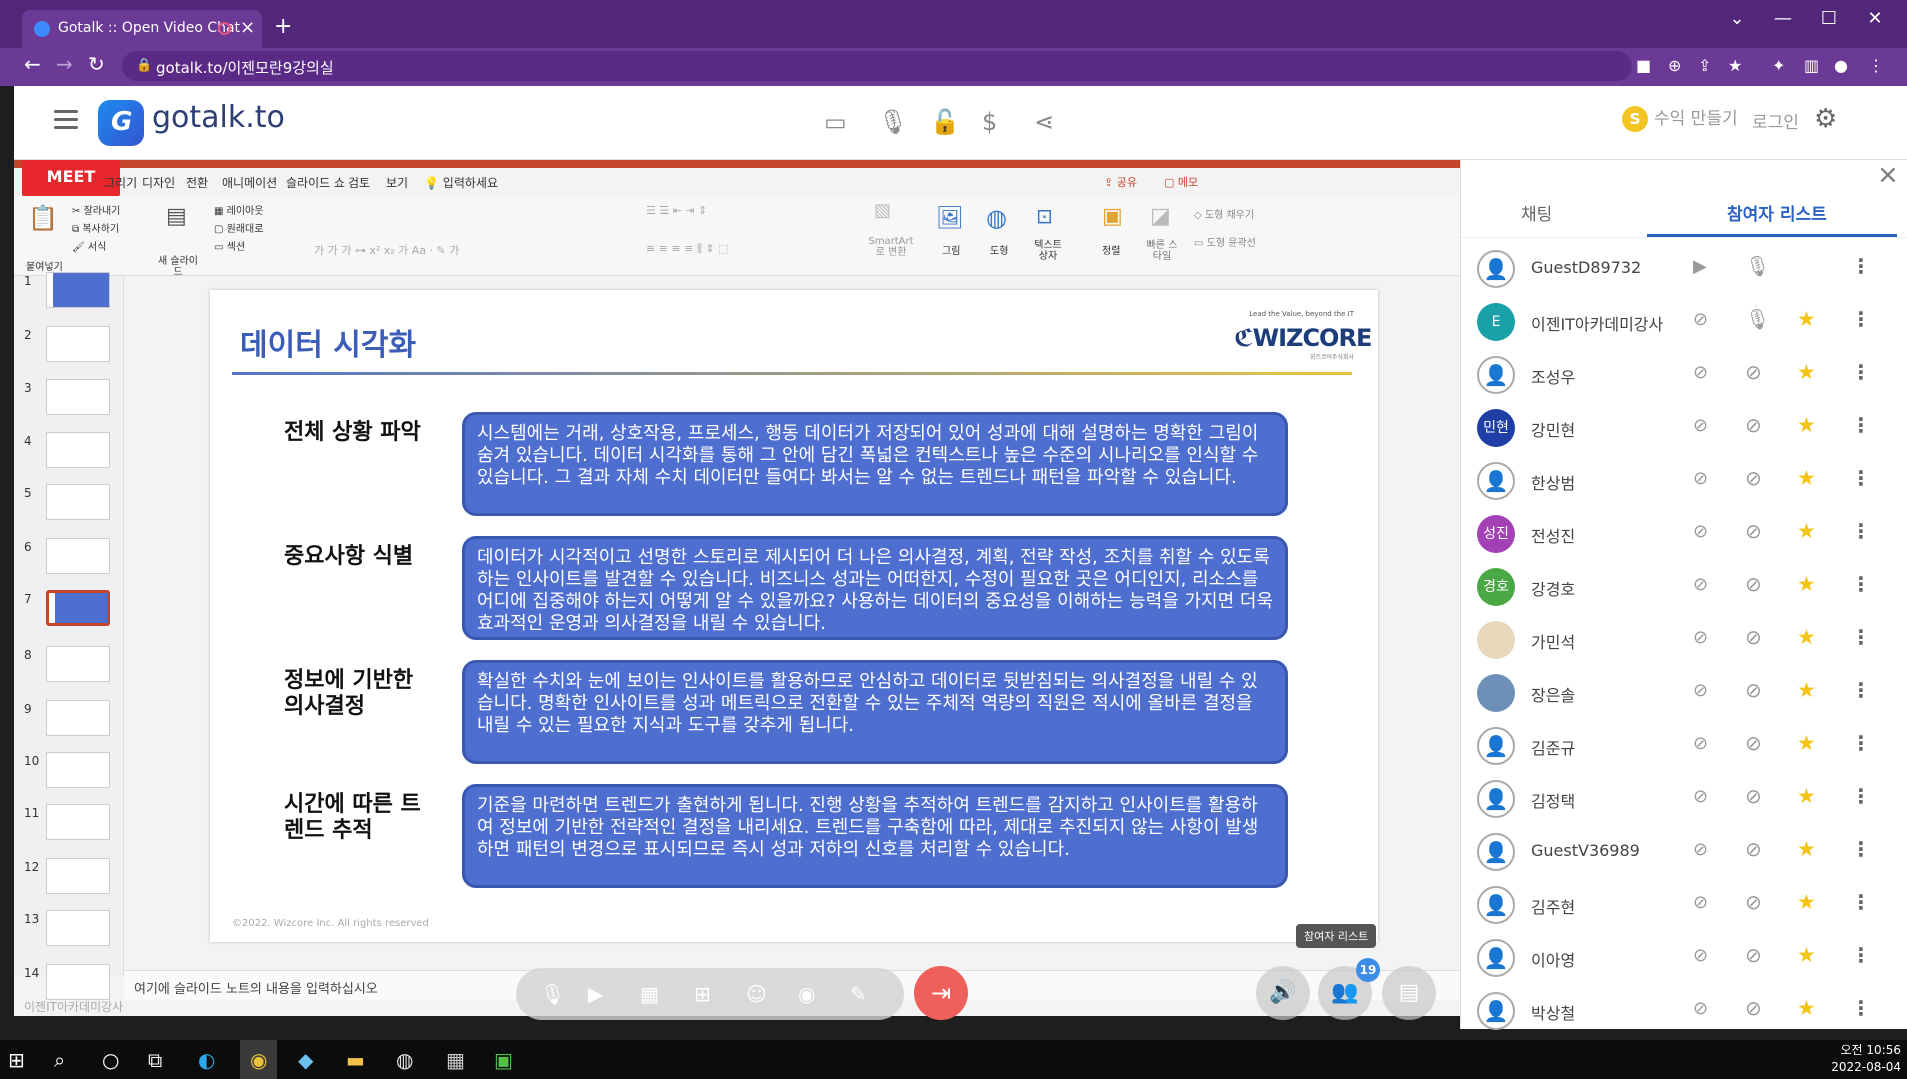  I want to click on app-bird-icon: ◆, so click(305, 1060).